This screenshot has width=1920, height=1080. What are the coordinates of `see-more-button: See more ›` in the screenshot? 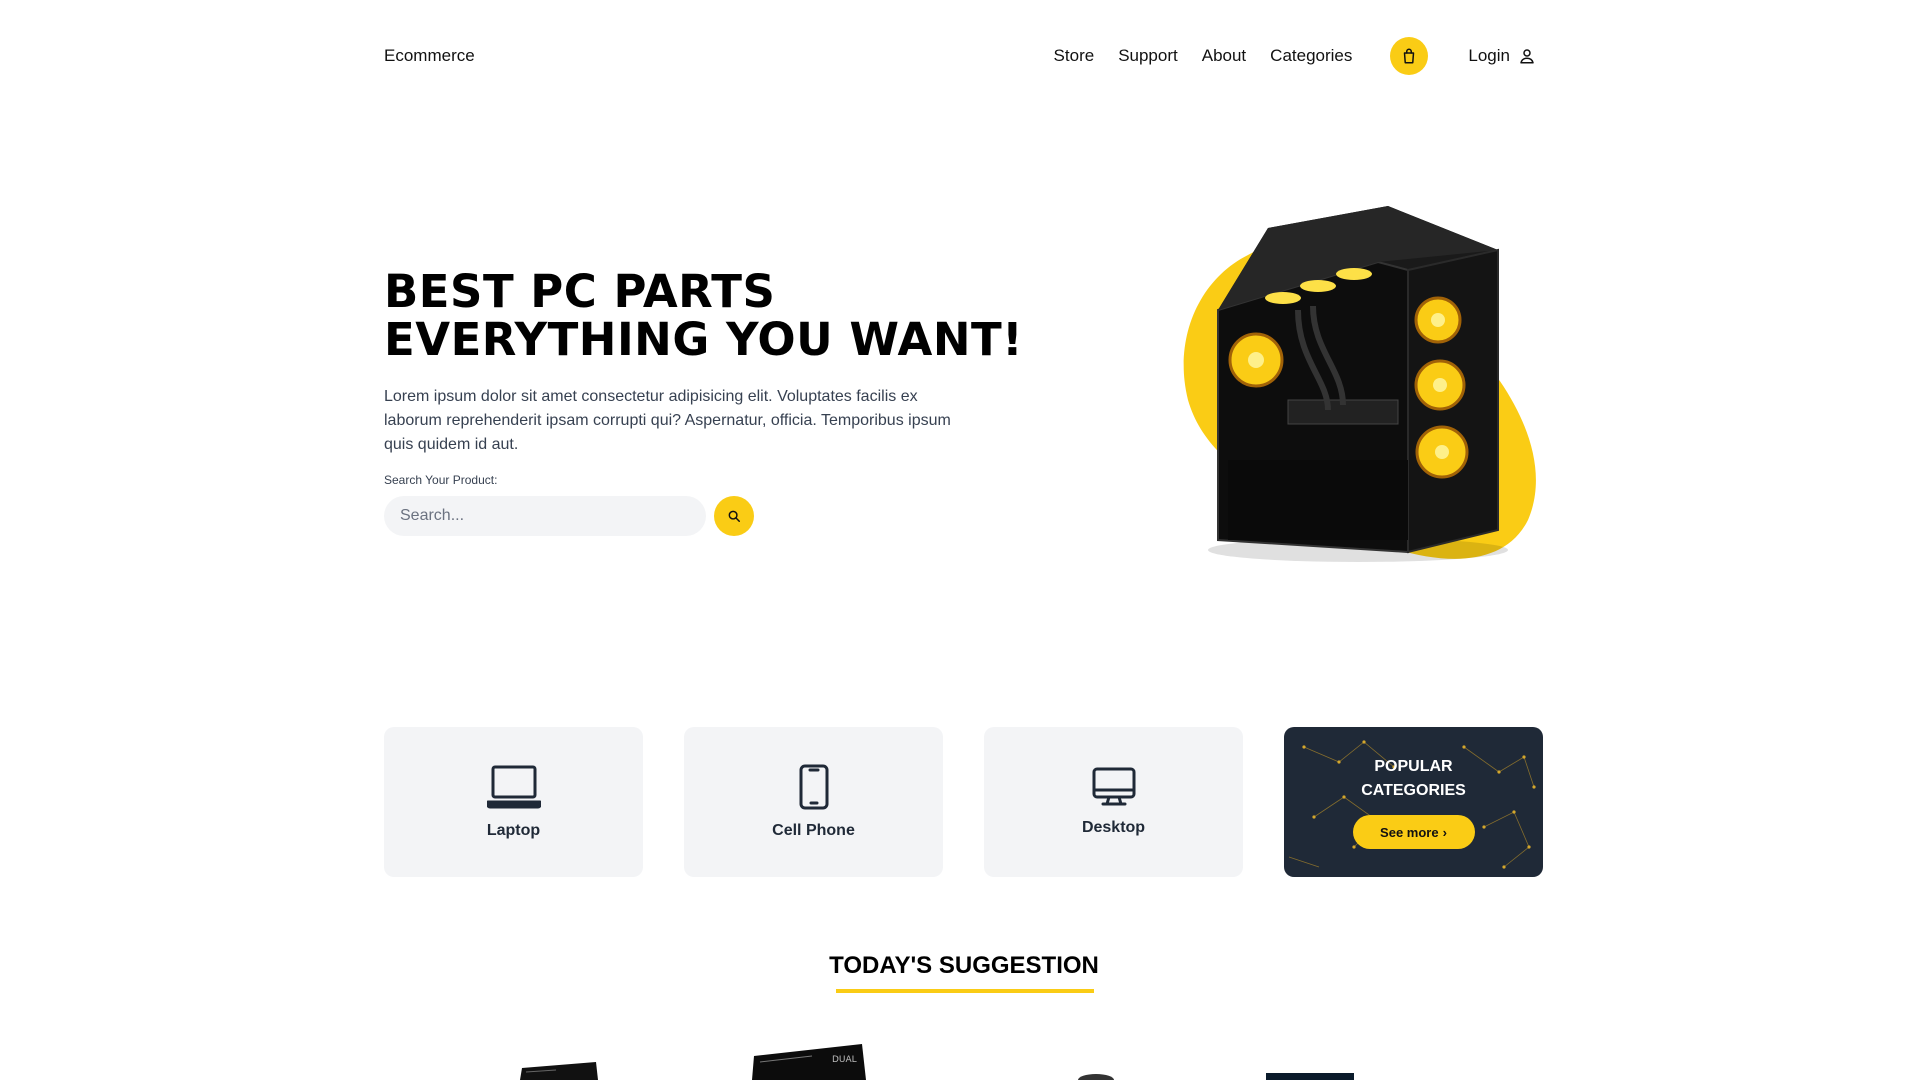 It's located at (1413, 832).